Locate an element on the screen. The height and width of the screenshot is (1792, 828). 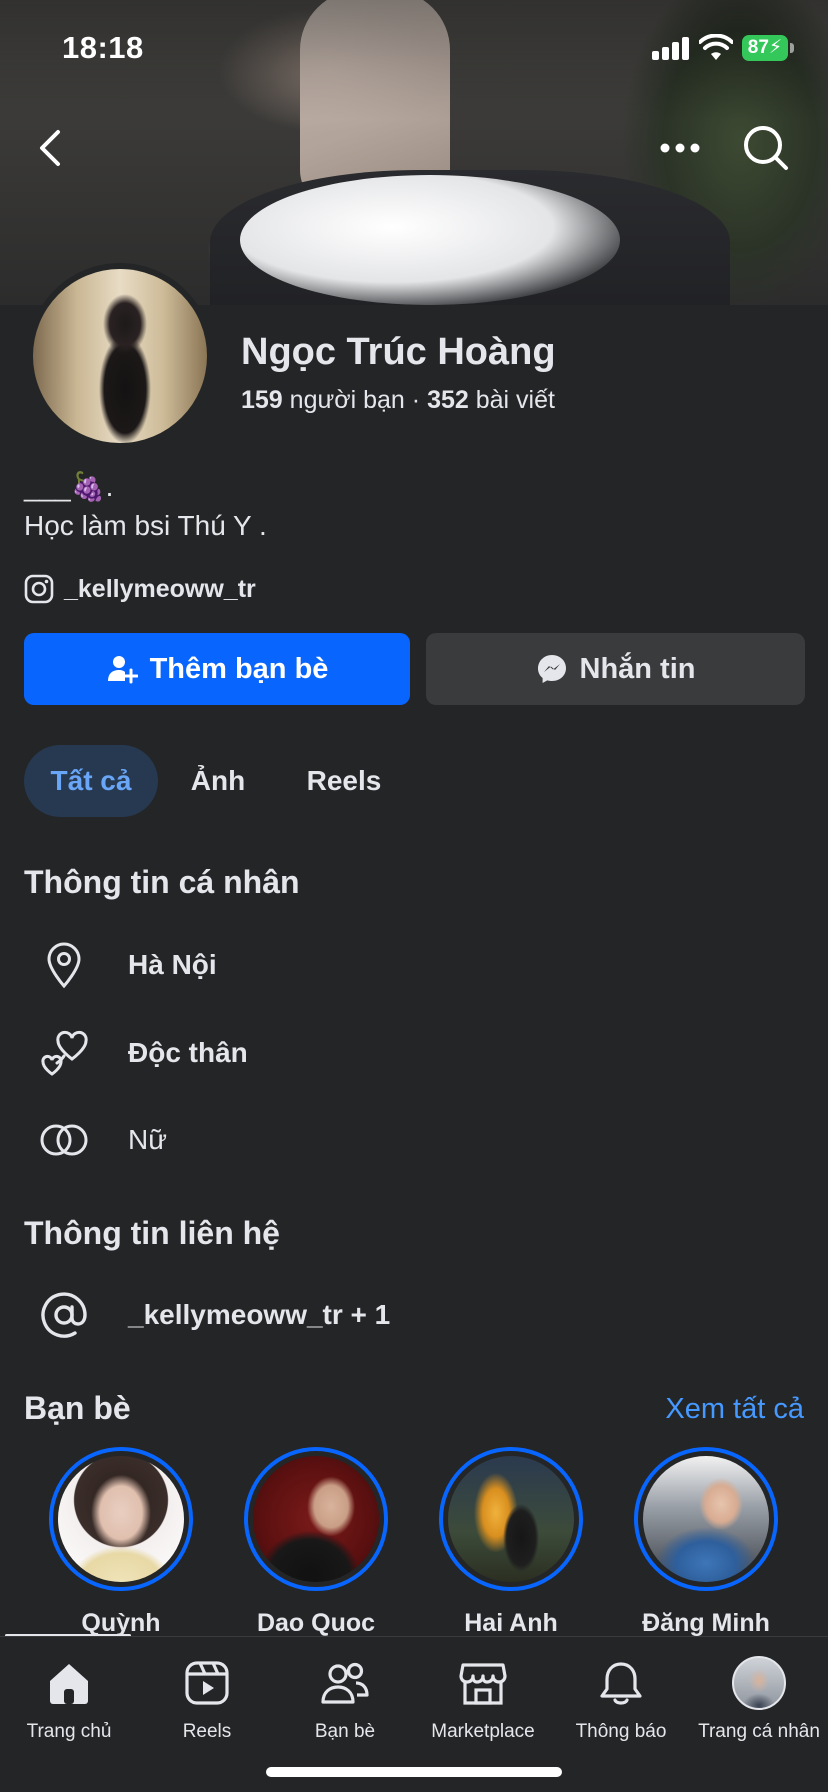
posts-label: bài viết is located at coordinates (515, 400).